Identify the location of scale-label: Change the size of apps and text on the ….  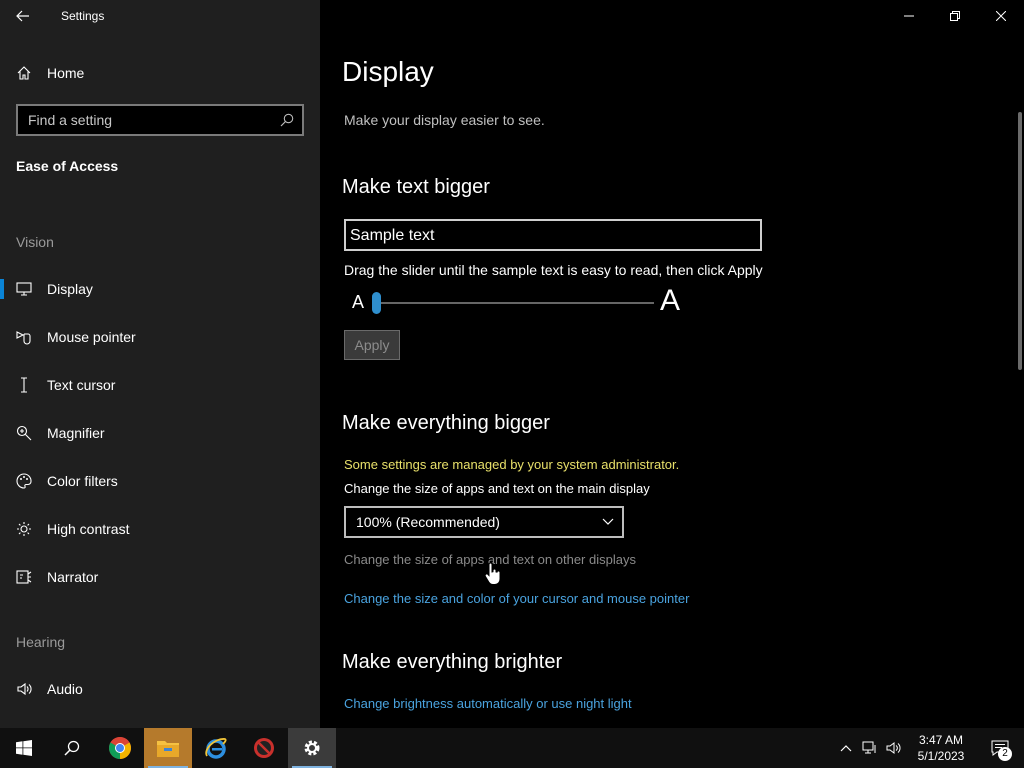
(497, 488).